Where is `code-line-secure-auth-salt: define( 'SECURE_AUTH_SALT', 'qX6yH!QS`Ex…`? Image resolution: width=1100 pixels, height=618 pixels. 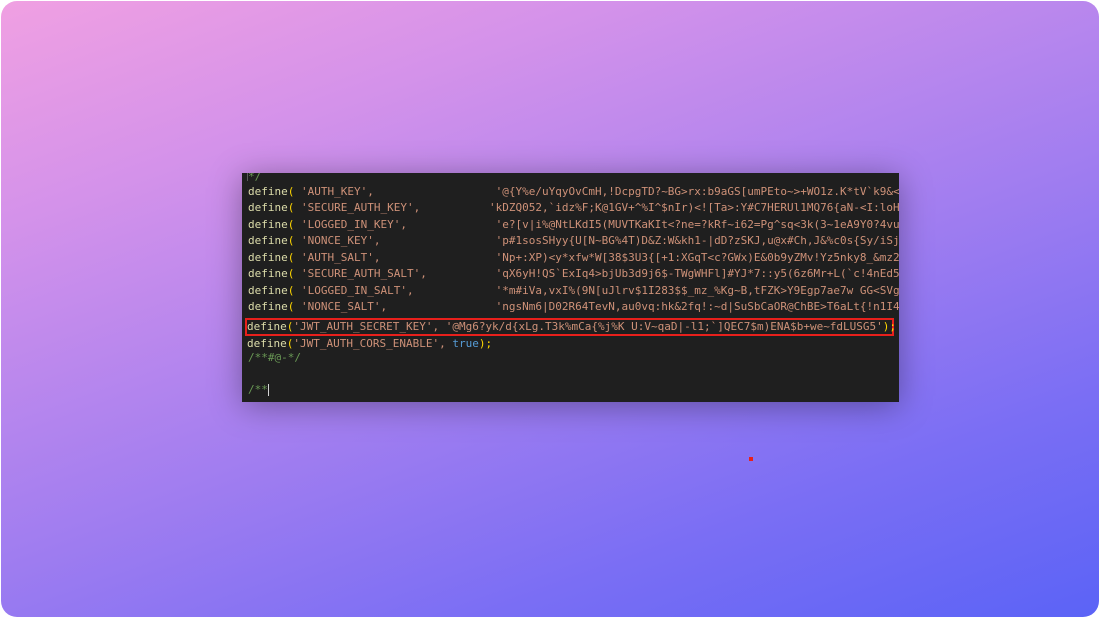 code-line-secure-auth-salt: define( 'SECURE_AUTH_SALT', 'qX6yH!QS`Ex… is located at coordinates (573, 274).